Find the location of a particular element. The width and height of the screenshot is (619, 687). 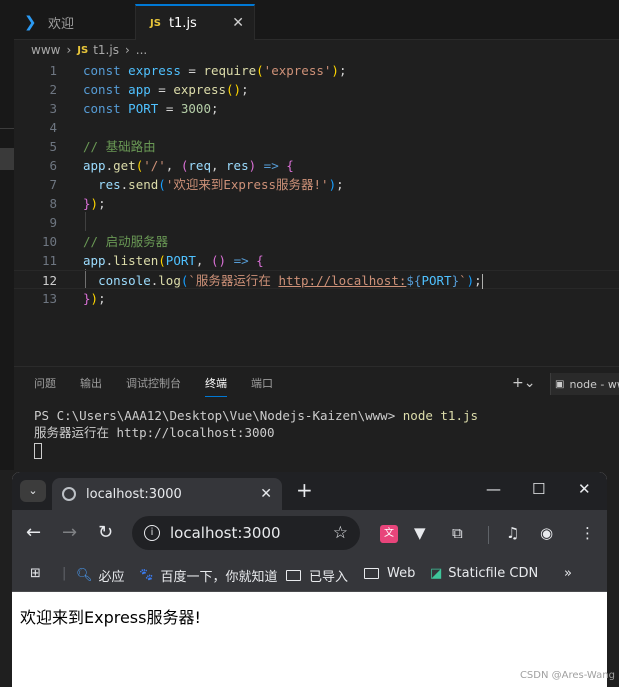

code-text: }); is located at coordinates (94, 203).